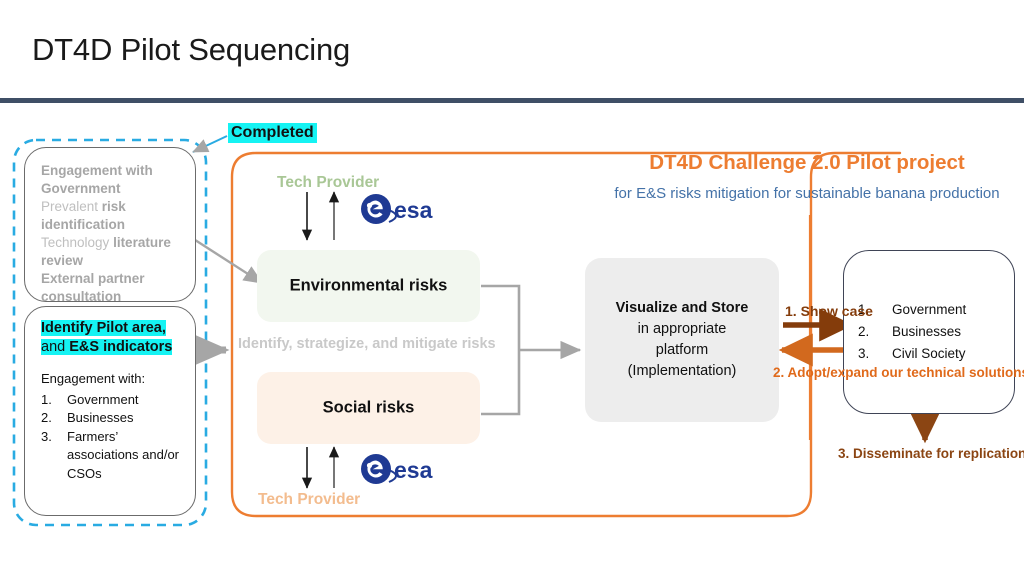 This screenshot has width=1024, height=576. Describe the element at coordinates (512, 100) in the screenshot. I see `title-divider` at that location.